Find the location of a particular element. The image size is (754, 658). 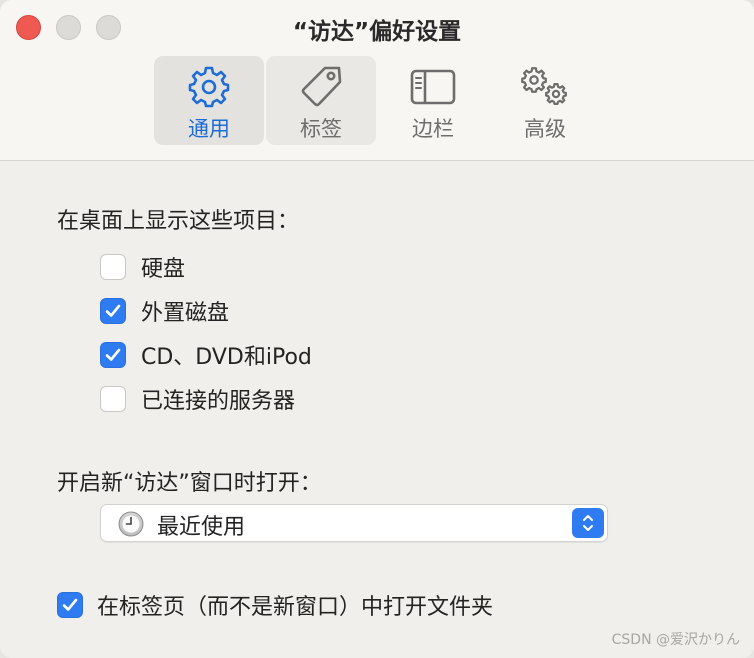

tab-tags: 标签 is located at coordinates (321, 100).